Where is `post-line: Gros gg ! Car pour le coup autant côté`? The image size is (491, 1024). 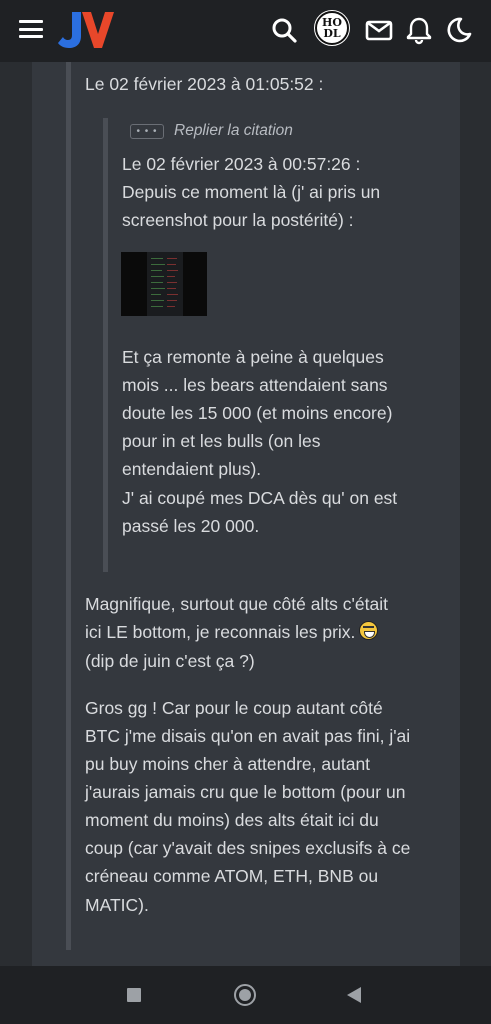
post-line: Gros gg ! Car pour le coup autant côté is located at coordinates (234, 708).